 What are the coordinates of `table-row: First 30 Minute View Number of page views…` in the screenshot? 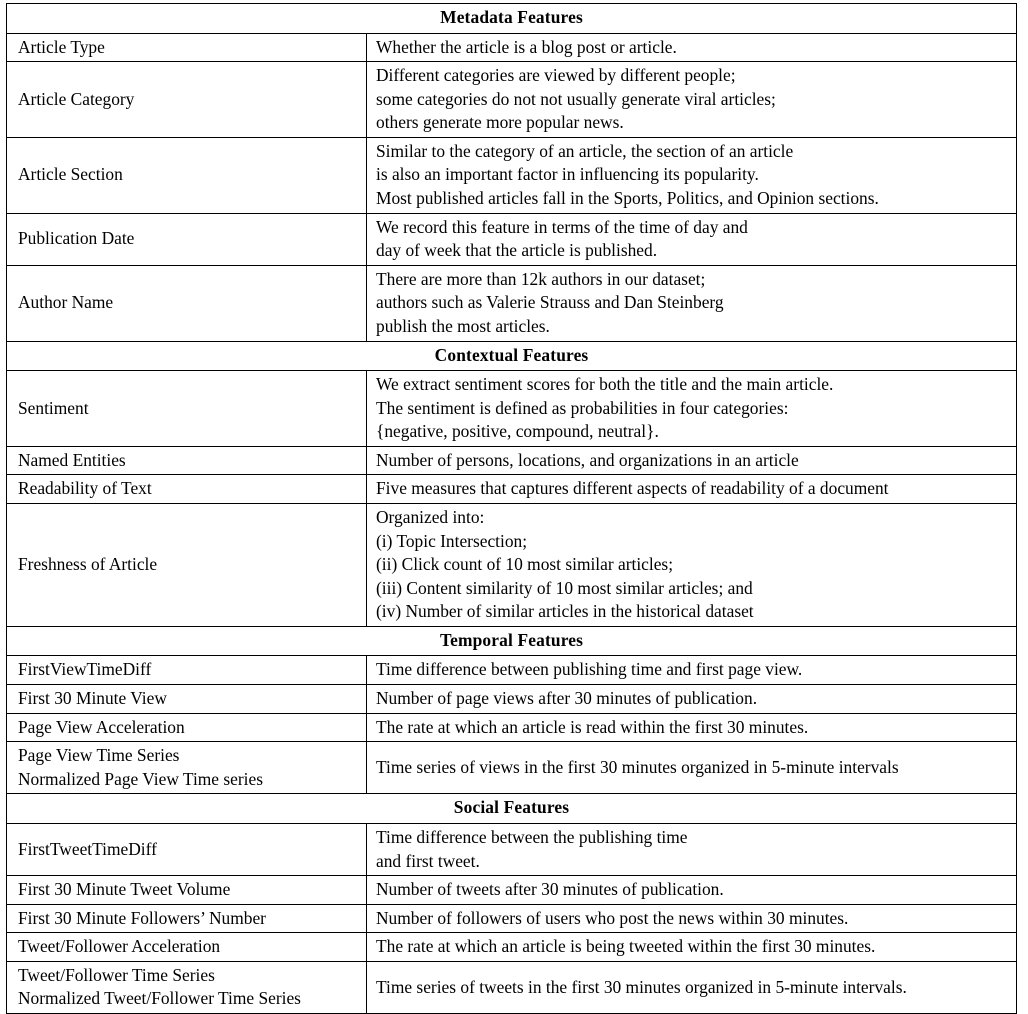 It's located at (512, 699).